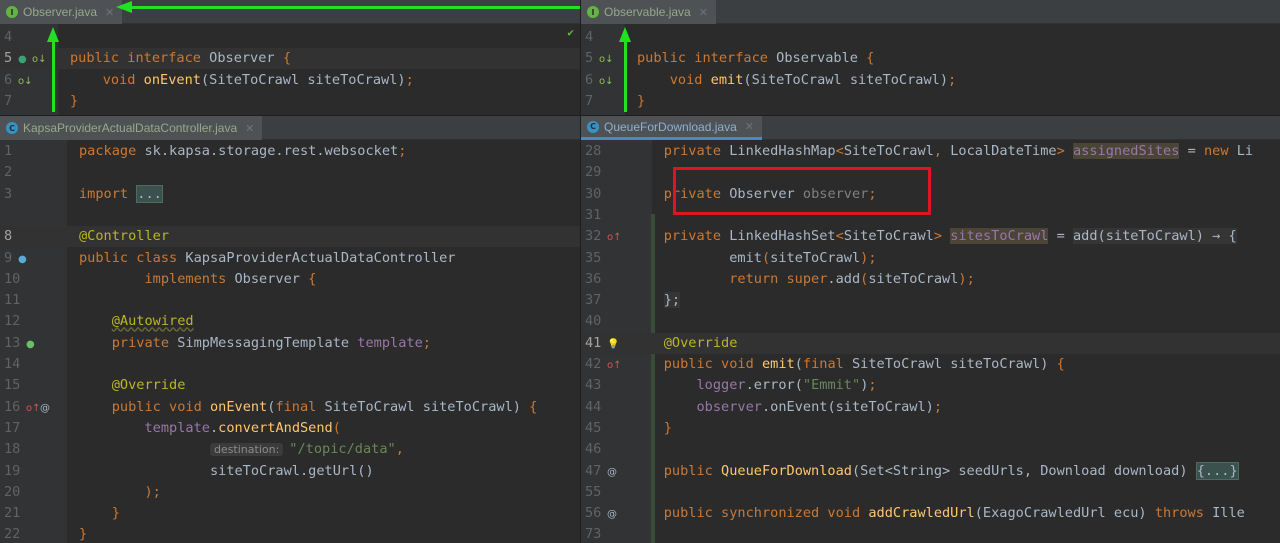 This screenshot has height=543, width=1280. What do you see at coordinates (930, 449) in the screenshot?
I see `code-line: 46` at bounding box center [930, 449].